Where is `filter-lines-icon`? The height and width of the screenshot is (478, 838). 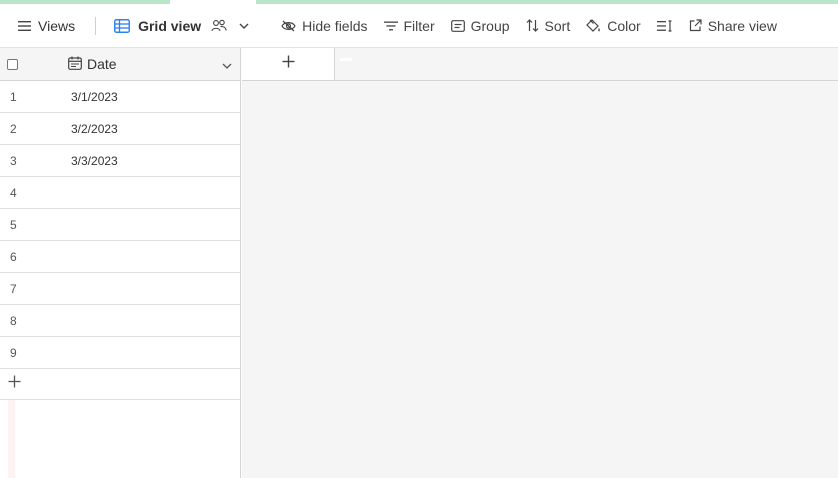 filter-lines-icon is located at coordinates (390, 26).